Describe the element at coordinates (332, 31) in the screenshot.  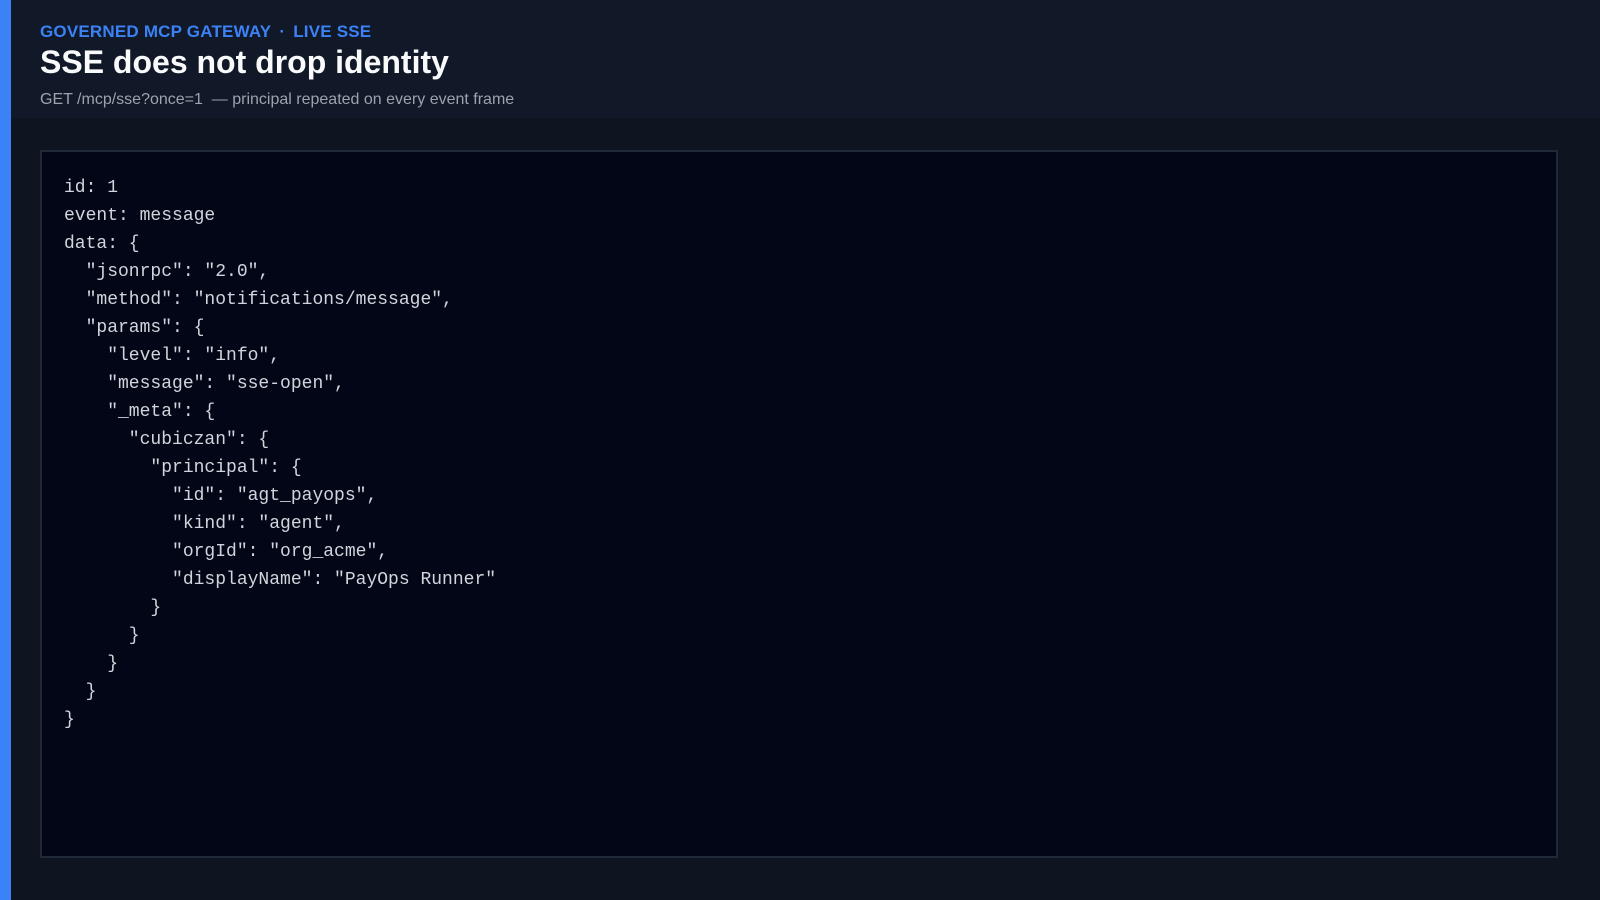
I see `eyebrow-mode: LIVE SSE` at that location.